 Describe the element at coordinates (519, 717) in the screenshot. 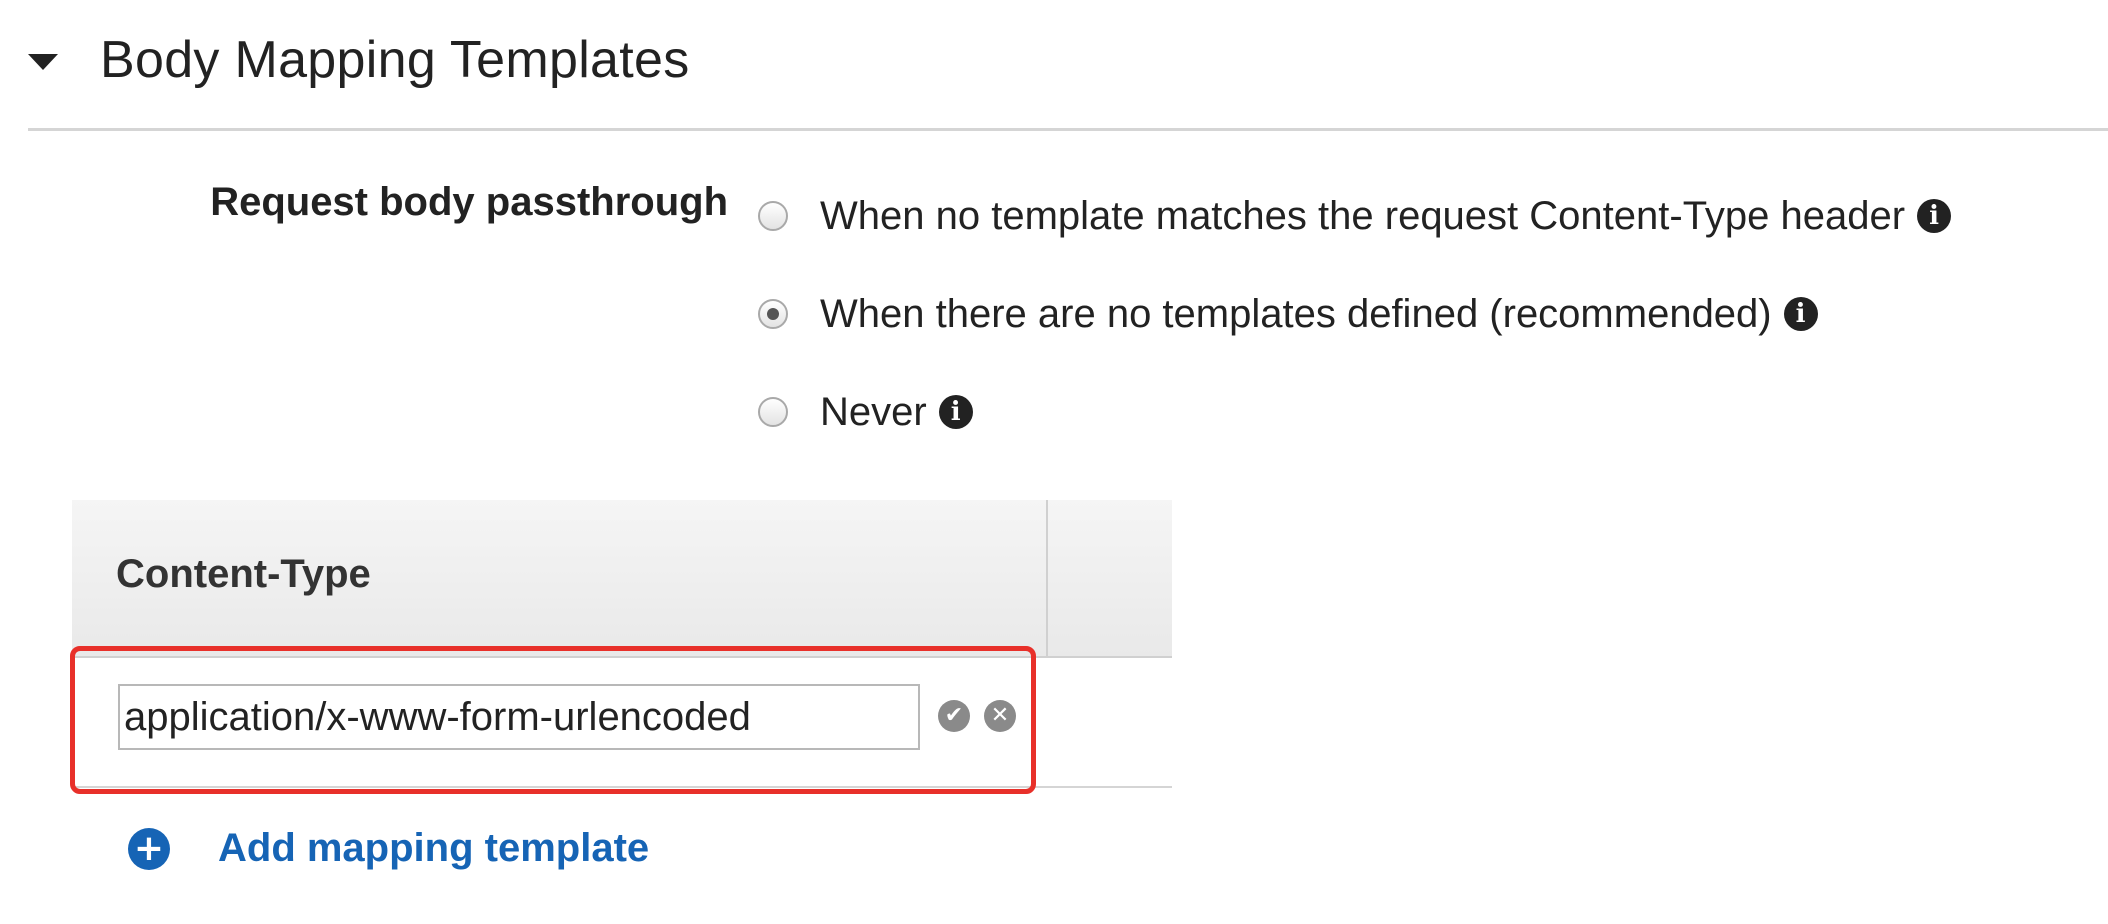

I see `content-type-input` at that location.